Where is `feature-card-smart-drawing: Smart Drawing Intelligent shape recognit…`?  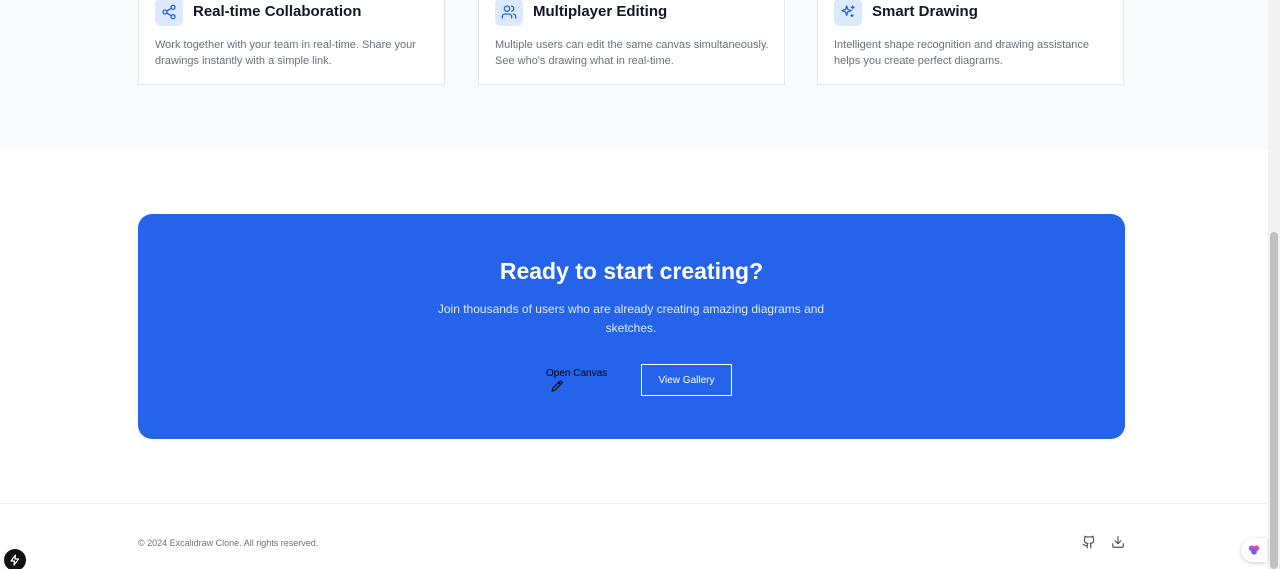
feature-card-smart-drawing: Smart Drawing Intelligent shape recognit… is located at coordinates (970, 42).